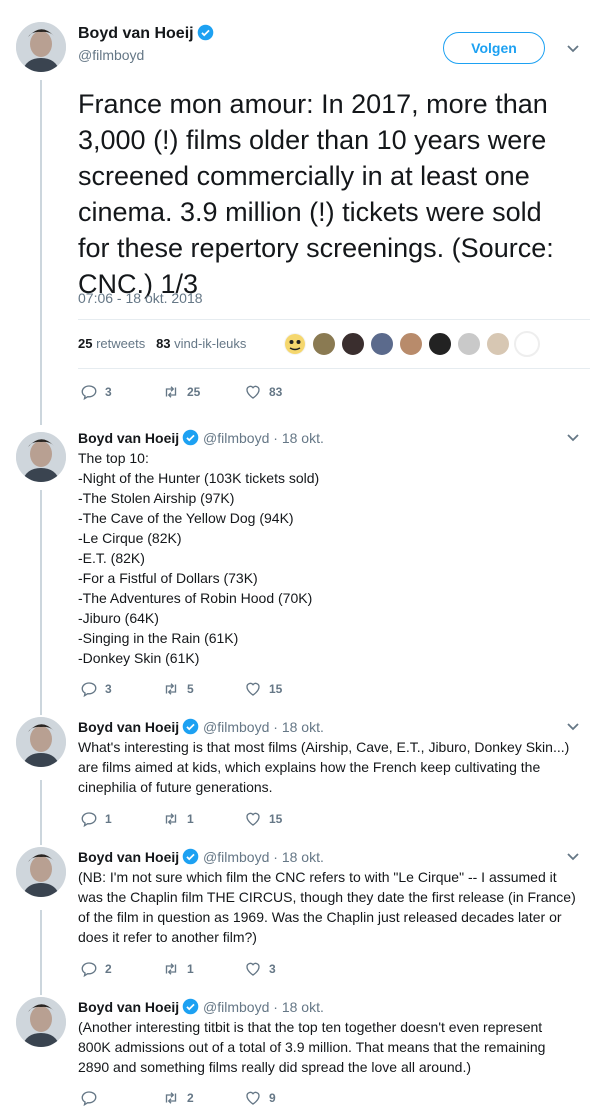 The image size is (611, 1115). I want to click on like-action: 3, so click(260, 969).